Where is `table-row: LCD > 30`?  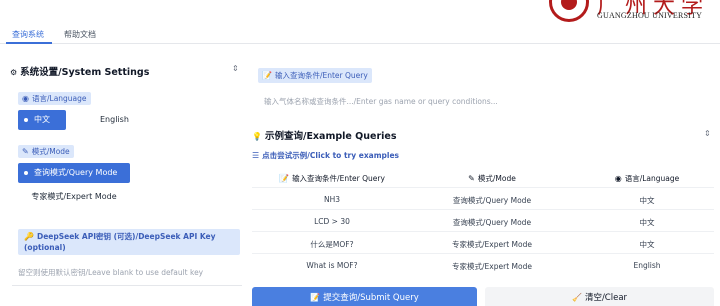
table-row: LCD > 30 is located at coordinates (332, 221).